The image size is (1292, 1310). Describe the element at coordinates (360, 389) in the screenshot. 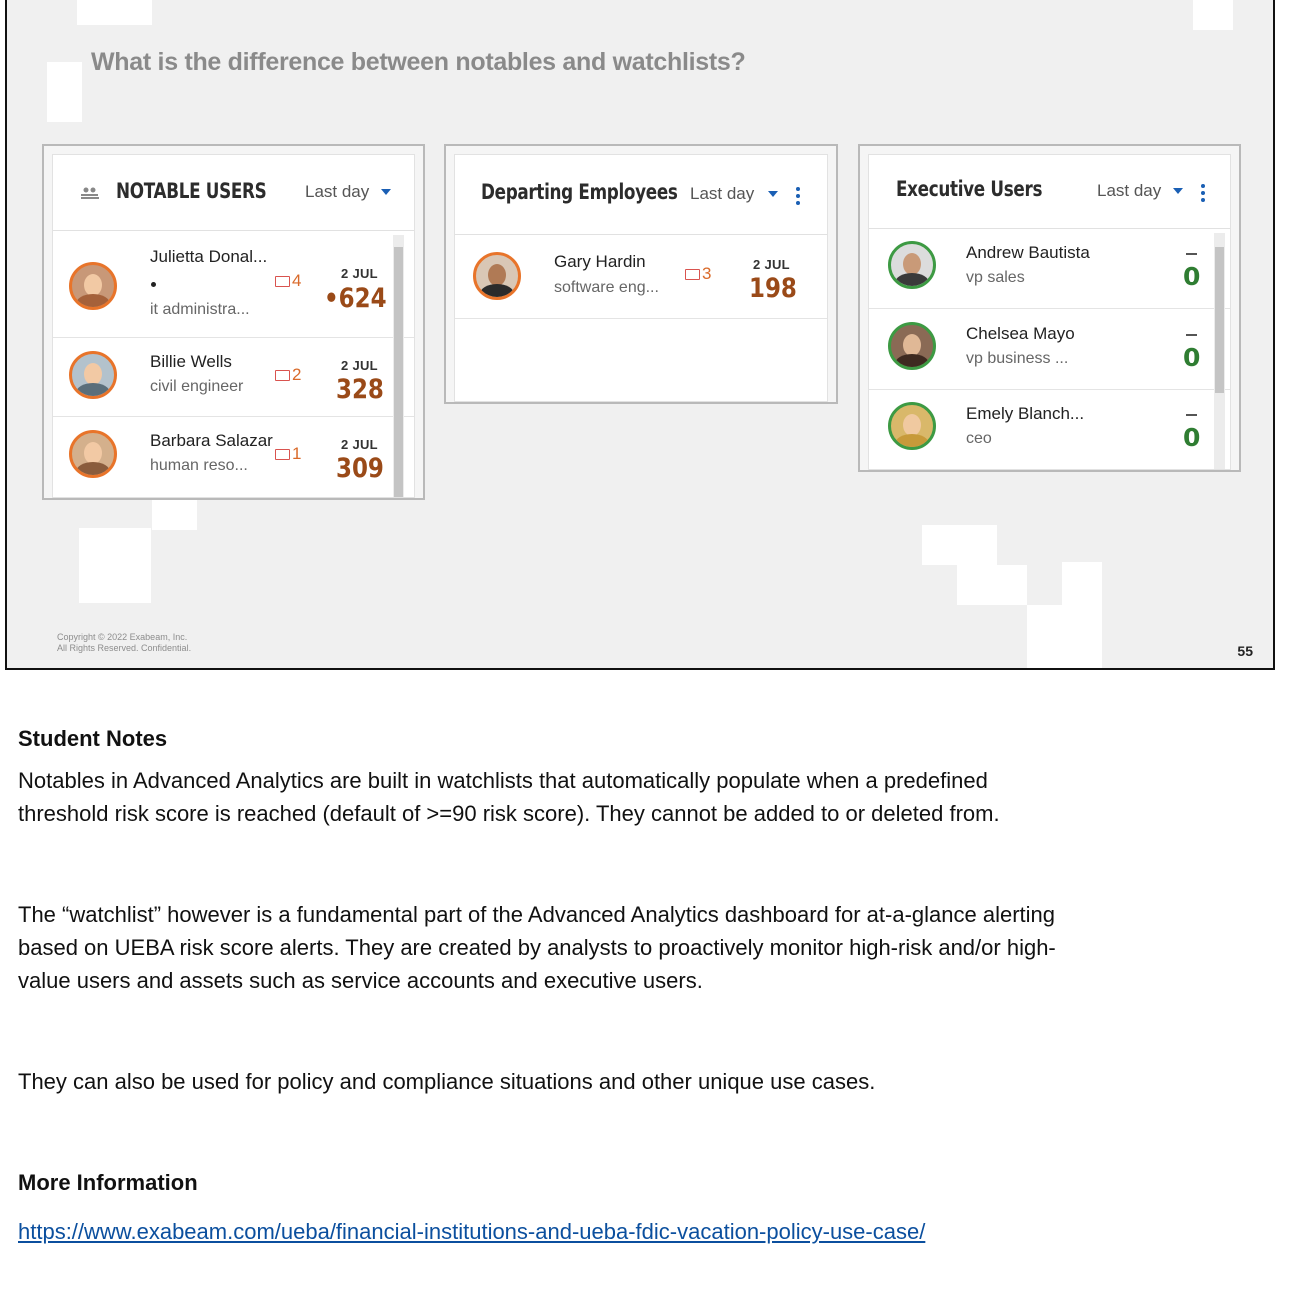

I see `risk-score: 328` at that location.